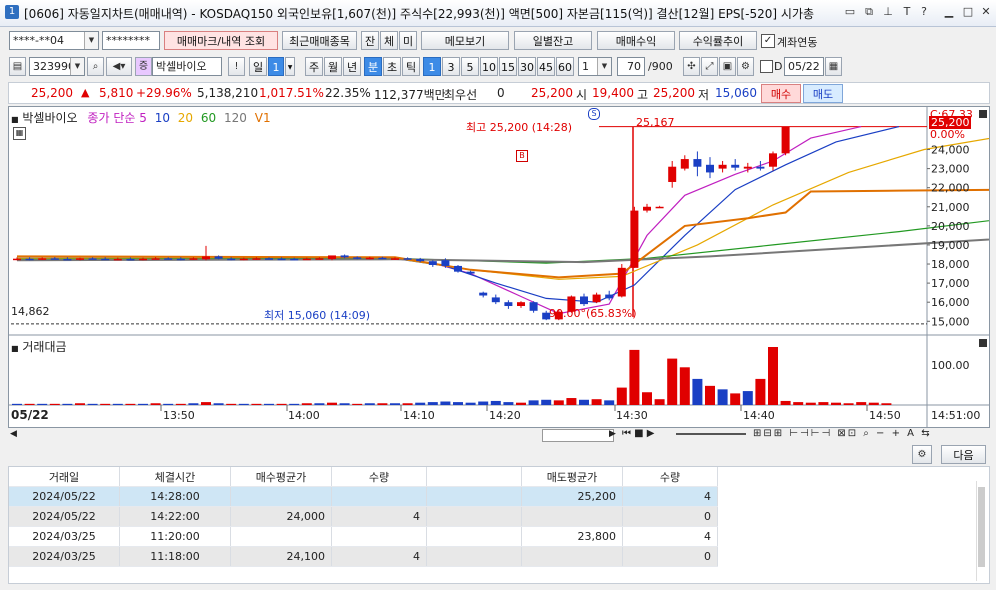 The height and width of the screenshot is (590, 996). What do you see at coordinates (352, 66) in the screenshot?
I see `tab-year: 년` at bounding box center [352, 66].